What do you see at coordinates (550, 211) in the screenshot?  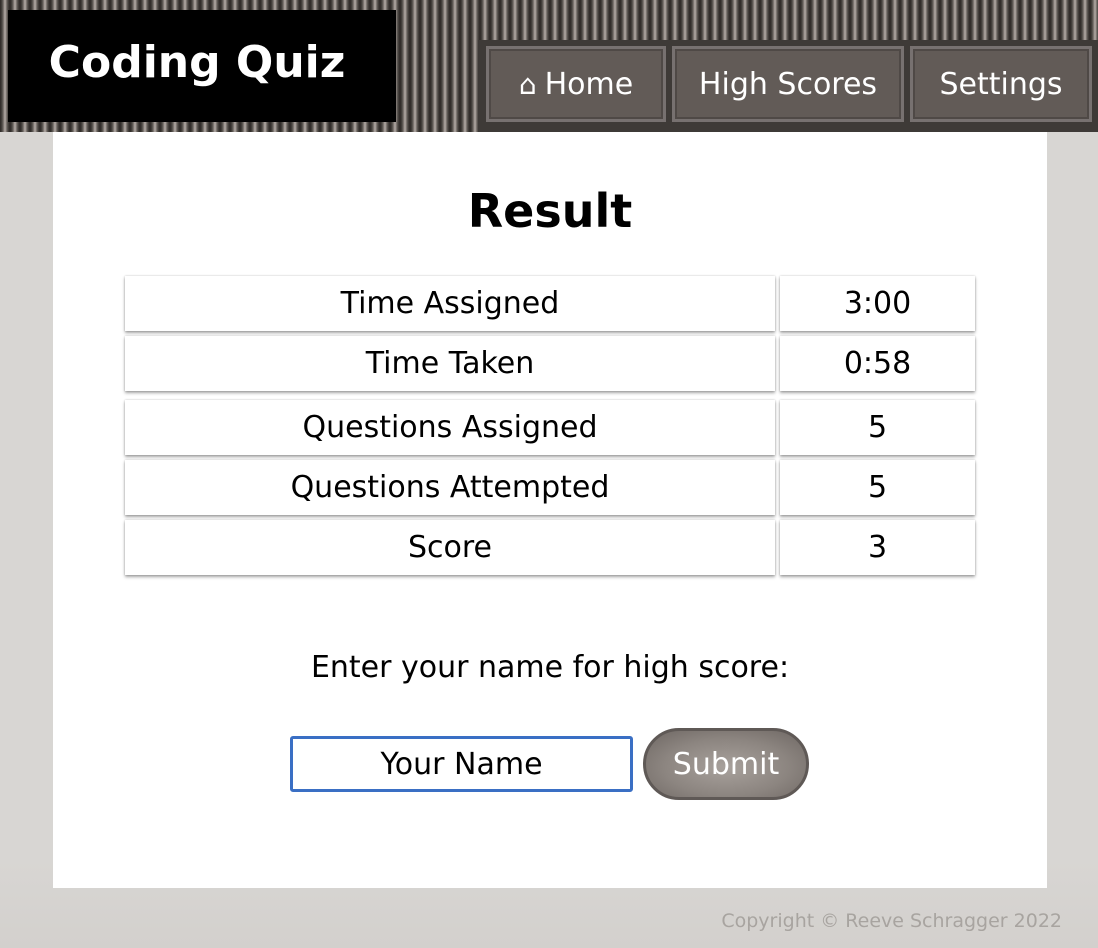 I see `result-title: Result` at bounding box center [550, 211].